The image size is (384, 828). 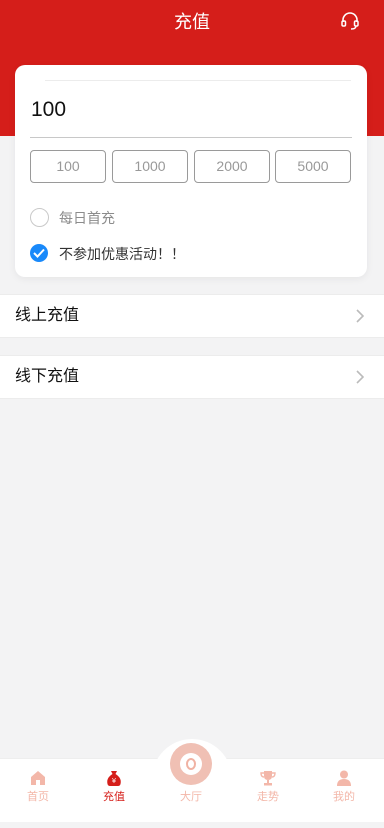 What do you see at coordinates (47, 315) in the screenshot?
I see `online-recharge-label: 线上充值` at bounding box center [47, 315].